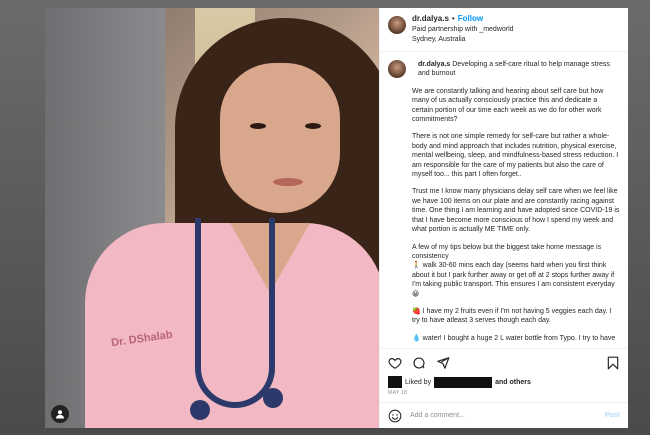 This screenshot has height=435, width=650. Describe the element at coordinates (504, 362) in the screenshot. I see `action-bar` at that location.